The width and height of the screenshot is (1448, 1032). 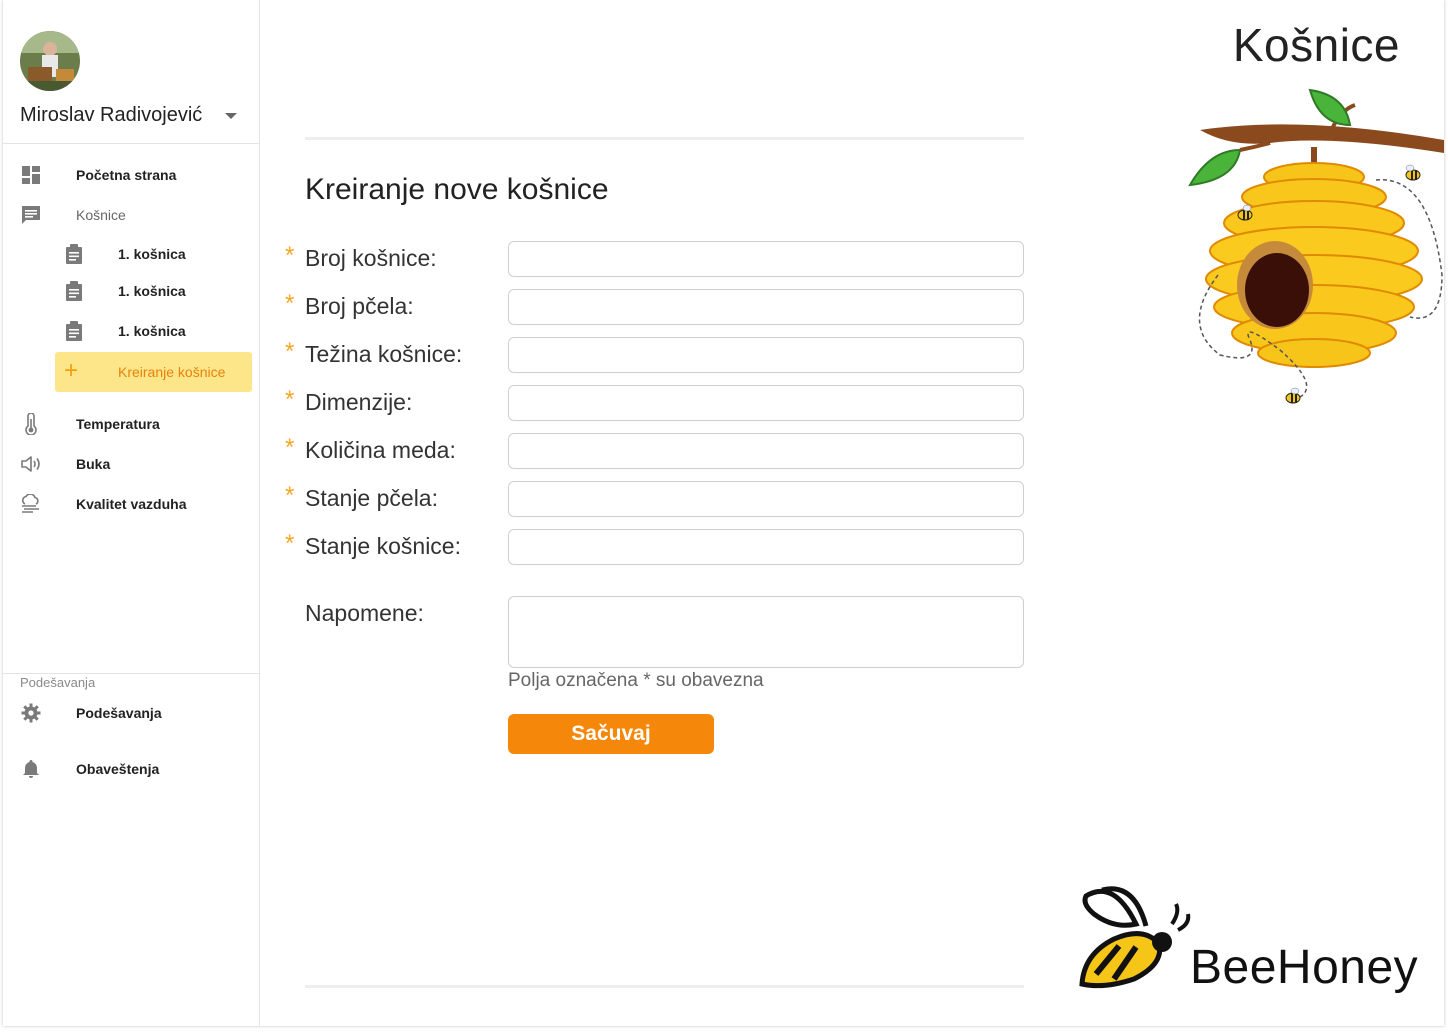 I want to click on message-icon, so click(x=31, y=215).